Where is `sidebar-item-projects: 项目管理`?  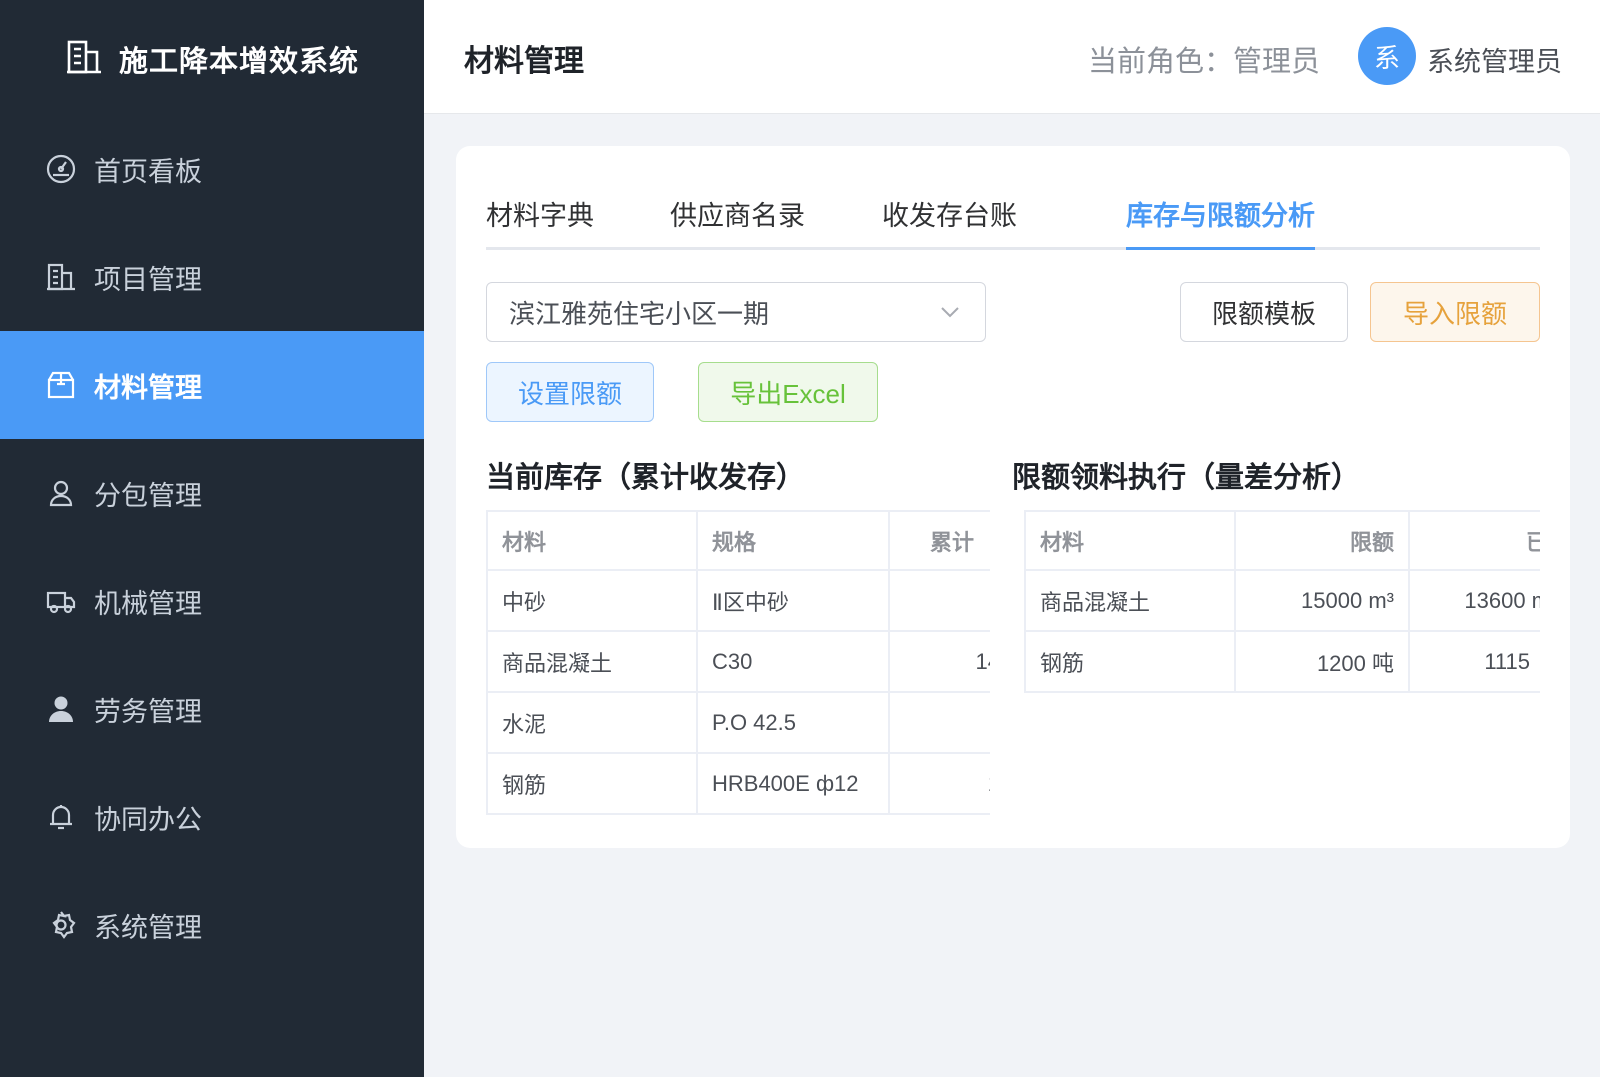
sidebar-item-projects: 项目管理 is located at coordinates (212, 277).